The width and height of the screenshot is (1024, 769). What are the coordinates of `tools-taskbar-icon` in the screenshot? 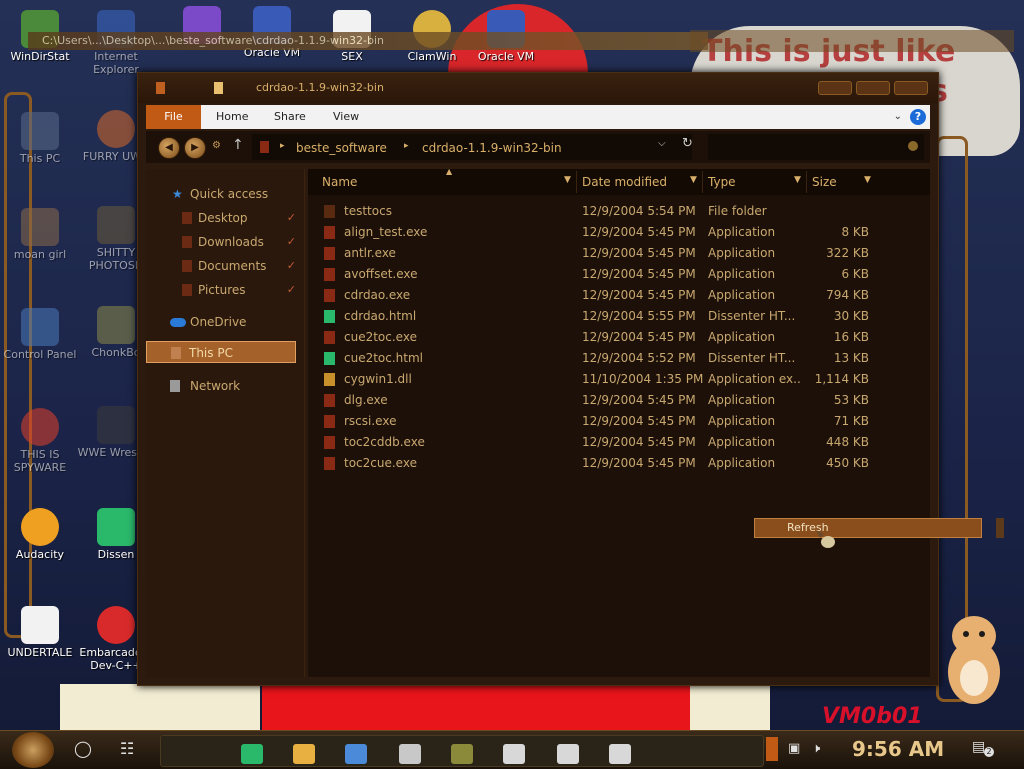 It's located at (410, 754).